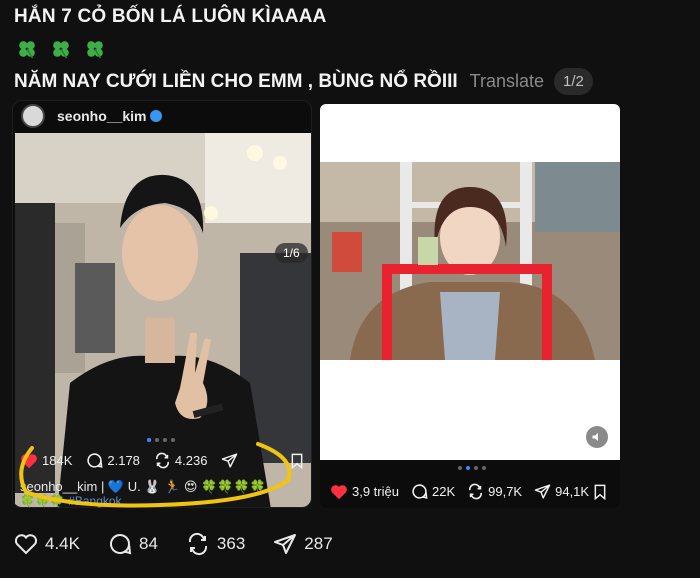 Image resolution: width=700 pixels, height=578 pixels. What do you see at coordinates (573, 81) in the screenshot?
I see `media-counter-badge: 1/2` at bounding box center [573, 81].